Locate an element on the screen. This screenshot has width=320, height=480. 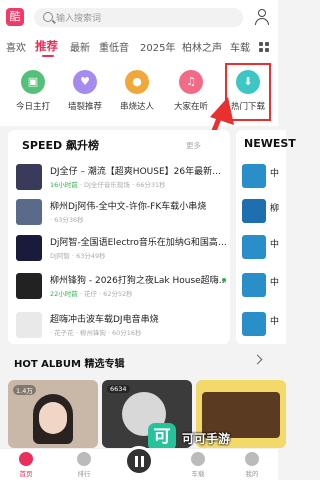
car-icon is located at coordinates (198, 459).